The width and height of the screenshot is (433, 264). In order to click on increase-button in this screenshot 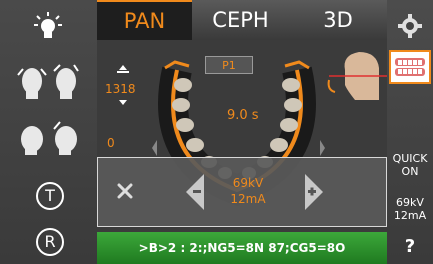, I will do `click(314, 192)`.